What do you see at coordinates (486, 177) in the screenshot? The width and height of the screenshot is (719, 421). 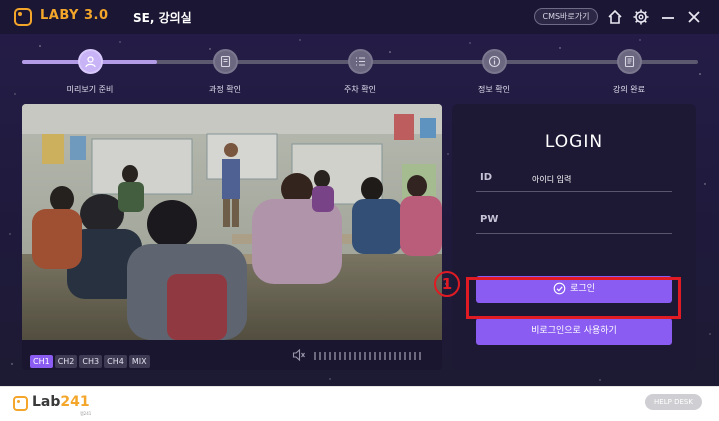 I see `id-label: ID` at bounding box center [486, 177].